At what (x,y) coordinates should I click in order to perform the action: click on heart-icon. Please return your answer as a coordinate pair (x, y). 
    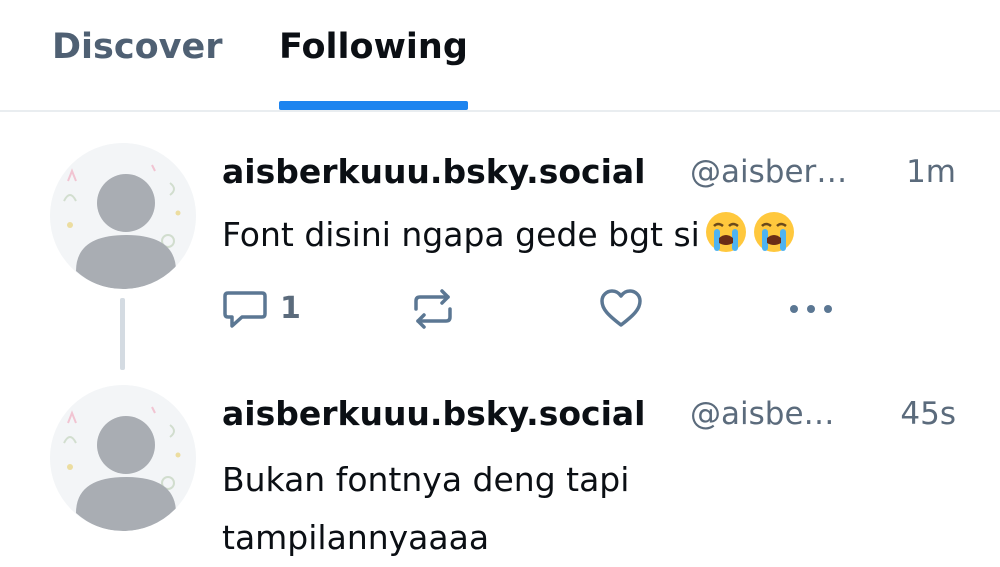
    Looking at the image, I should click on (621, 308).